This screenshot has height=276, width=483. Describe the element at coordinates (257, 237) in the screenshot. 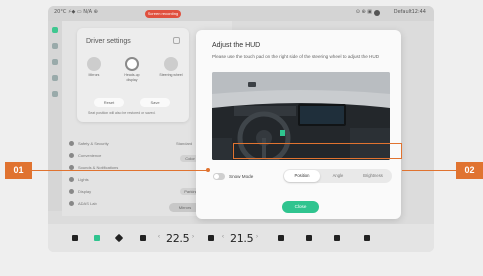

I see `right-temp-increase-icon: ›` at that location.